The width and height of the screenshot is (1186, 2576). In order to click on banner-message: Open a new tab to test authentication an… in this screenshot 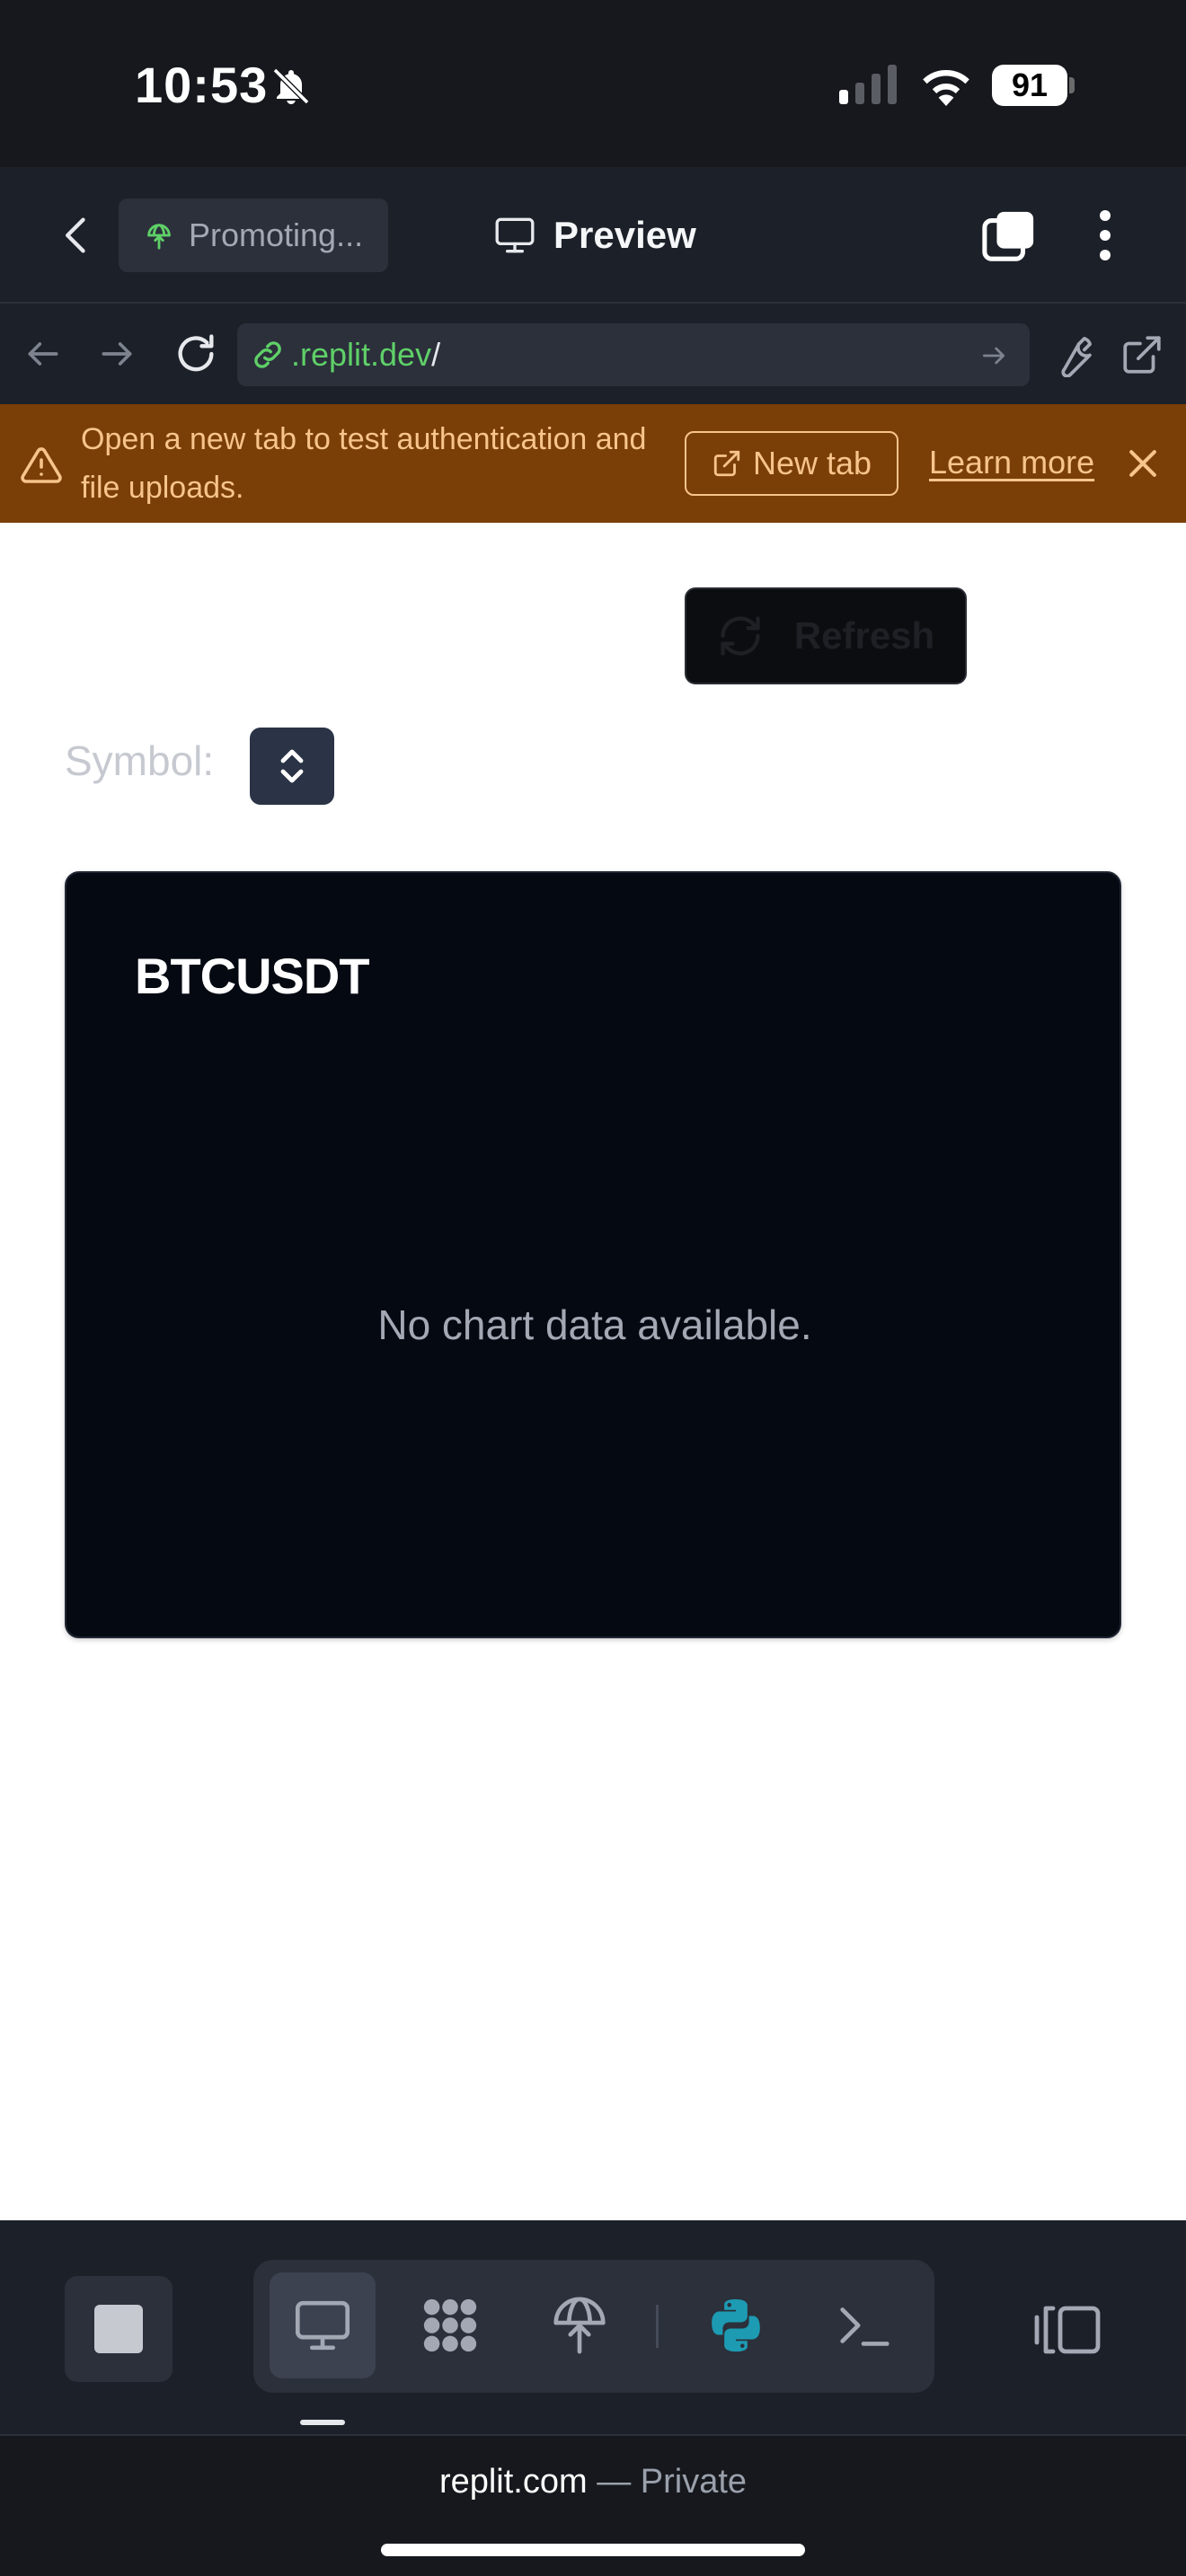, I will do `click(364, 463)`.